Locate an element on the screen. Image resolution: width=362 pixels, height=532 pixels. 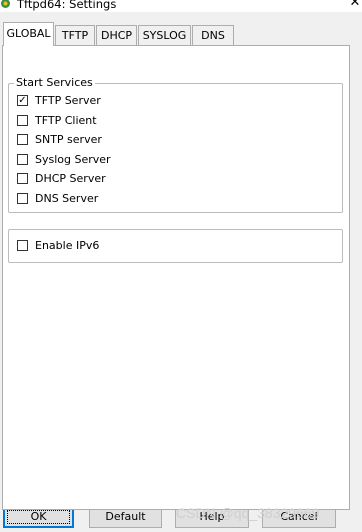
tftp-client-label: TFTP Client is located at coordinates (66, 120).